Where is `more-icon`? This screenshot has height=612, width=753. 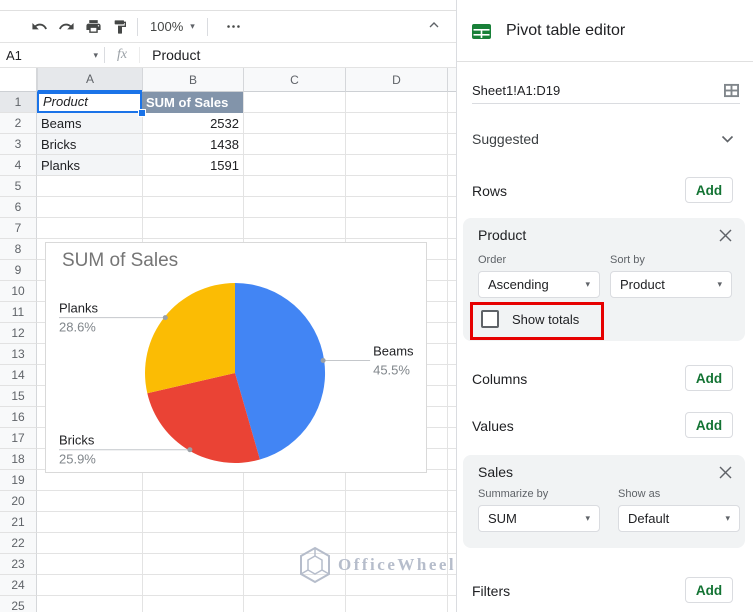
more-icon is located at coordinates (234, 27).